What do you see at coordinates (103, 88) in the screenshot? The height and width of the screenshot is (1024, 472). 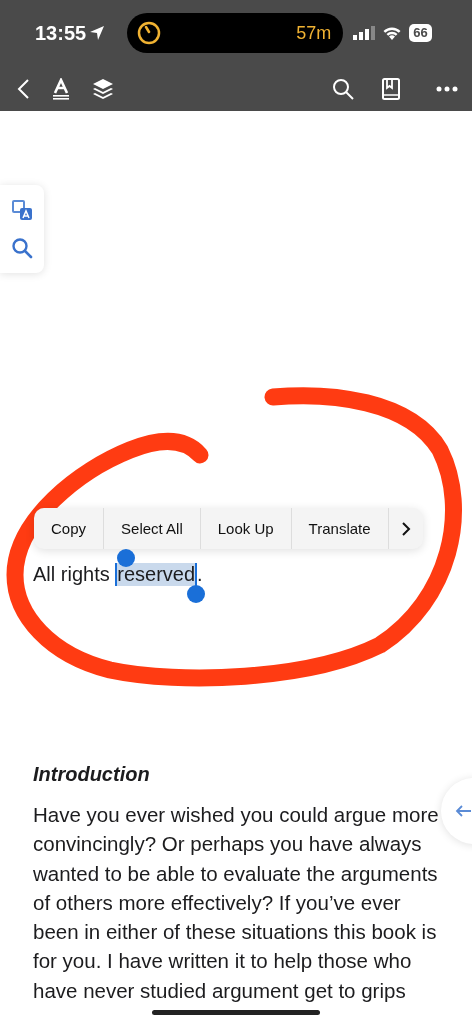 I see `layers-icon` at bounding box center [103, 88].